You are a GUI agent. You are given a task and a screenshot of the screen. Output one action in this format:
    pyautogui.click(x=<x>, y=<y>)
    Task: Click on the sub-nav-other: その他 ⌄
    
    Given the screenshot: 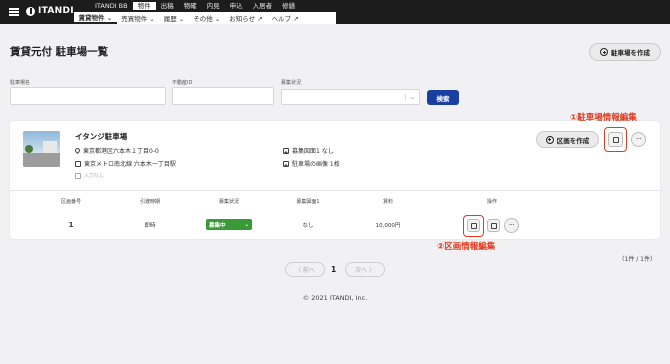 What is the action you would take?
    pyautogui.click(x=207, y=18)
    